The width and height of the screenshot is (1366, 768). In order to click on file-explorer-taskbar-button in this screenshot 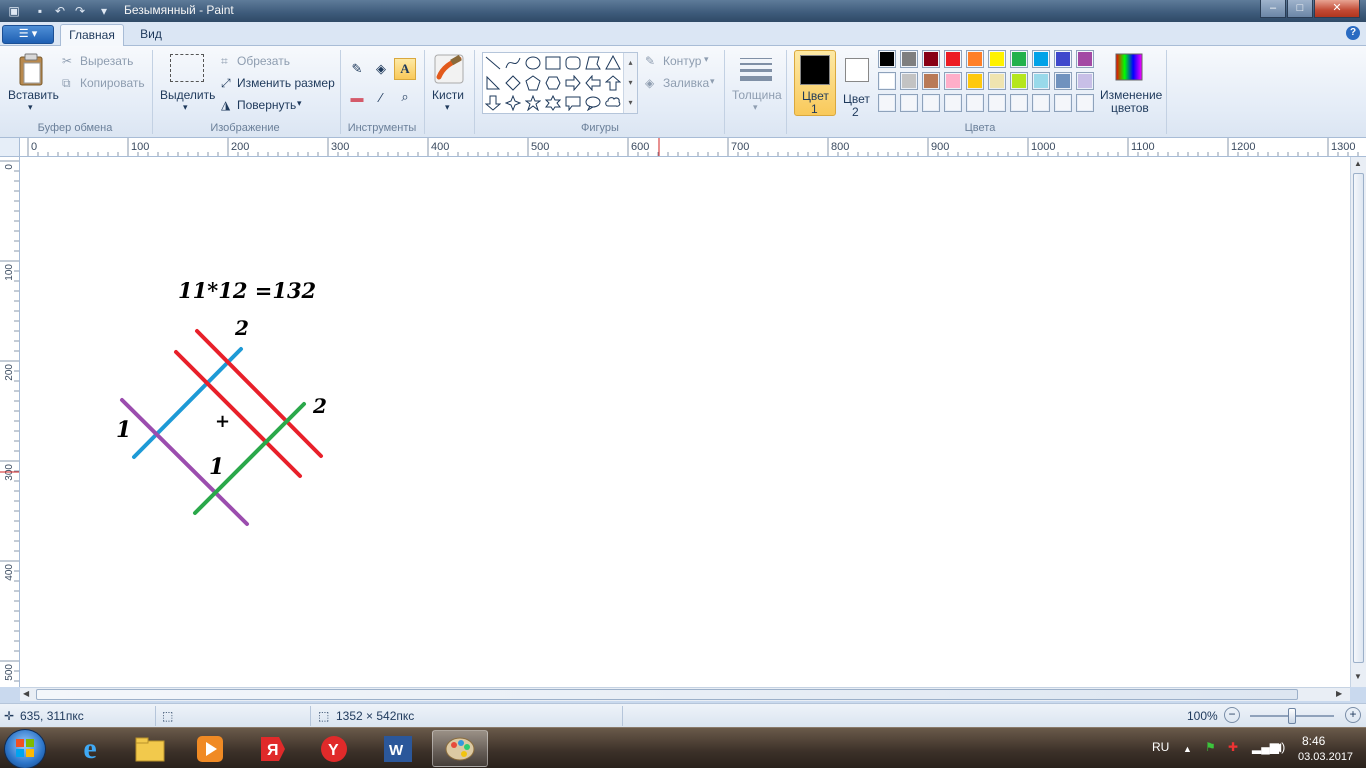, I will do `click(150, 748)`.